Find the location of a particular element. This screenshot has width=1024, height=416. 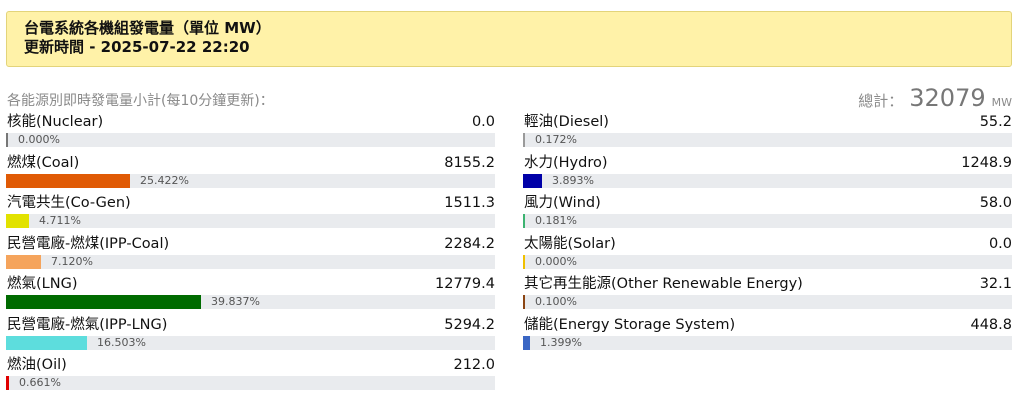

source-value: 448.8 is located at coordinates (991, 324).